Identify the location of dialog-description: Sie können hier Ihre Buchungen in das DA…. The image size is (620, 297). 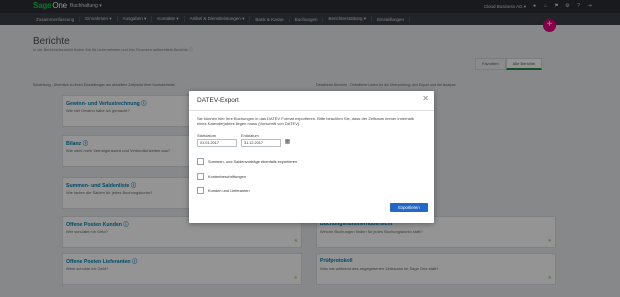
(305, 121).